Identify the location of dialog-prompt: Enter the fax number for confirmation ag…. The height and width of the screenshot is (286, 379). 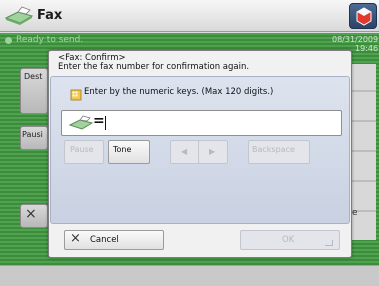
(154, 67).